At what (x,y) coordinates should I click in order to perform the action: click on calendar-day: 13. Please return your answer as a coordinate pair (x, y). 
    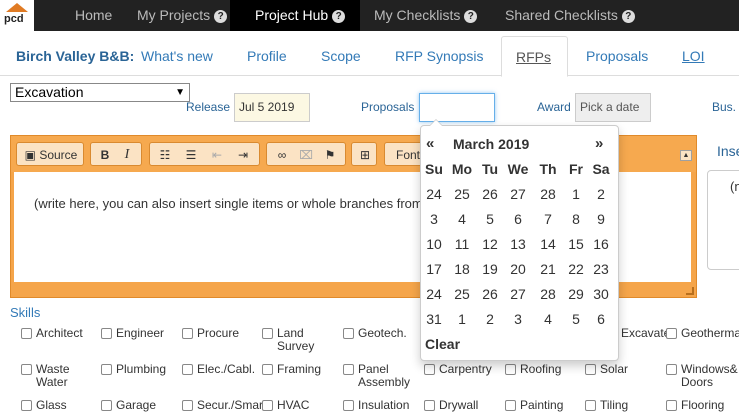
    Looking at the image, I should click on (518, 244).